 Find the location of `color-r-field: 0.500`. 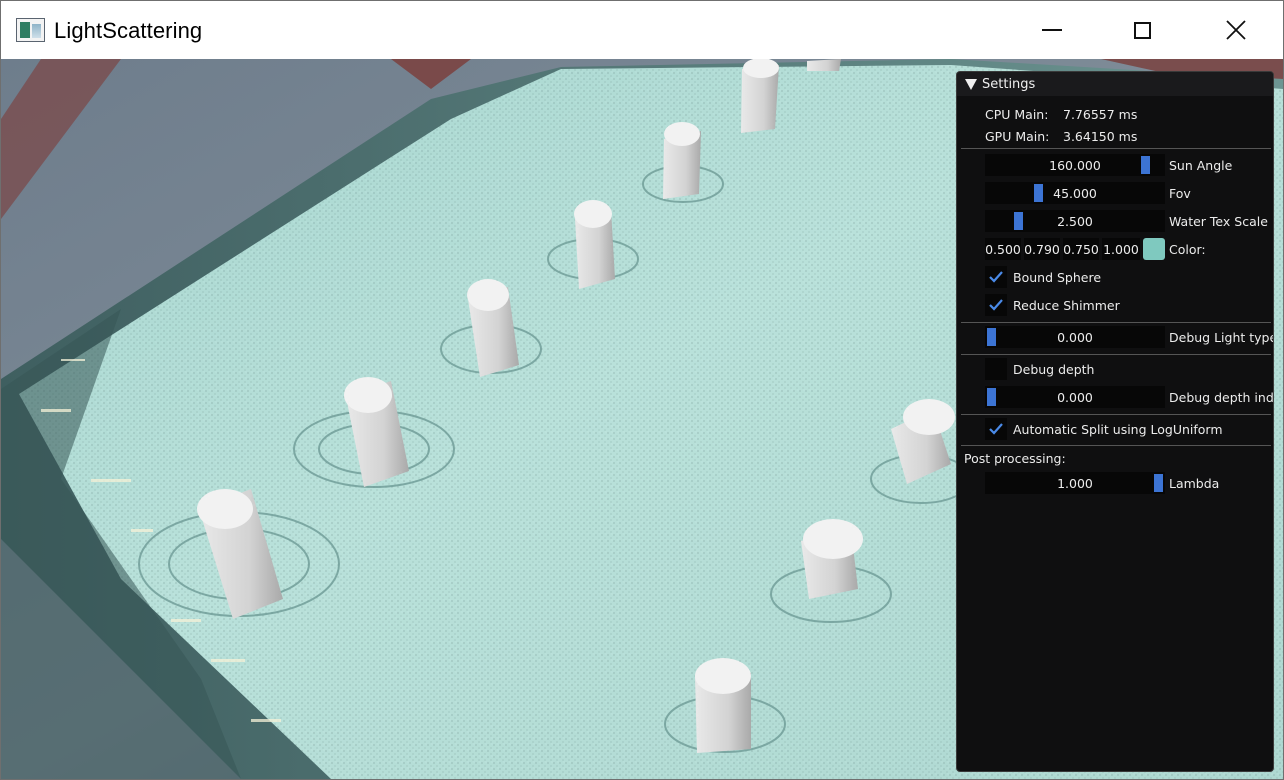

color-r-field: 0.500 is located at coordinates (1003, 249).